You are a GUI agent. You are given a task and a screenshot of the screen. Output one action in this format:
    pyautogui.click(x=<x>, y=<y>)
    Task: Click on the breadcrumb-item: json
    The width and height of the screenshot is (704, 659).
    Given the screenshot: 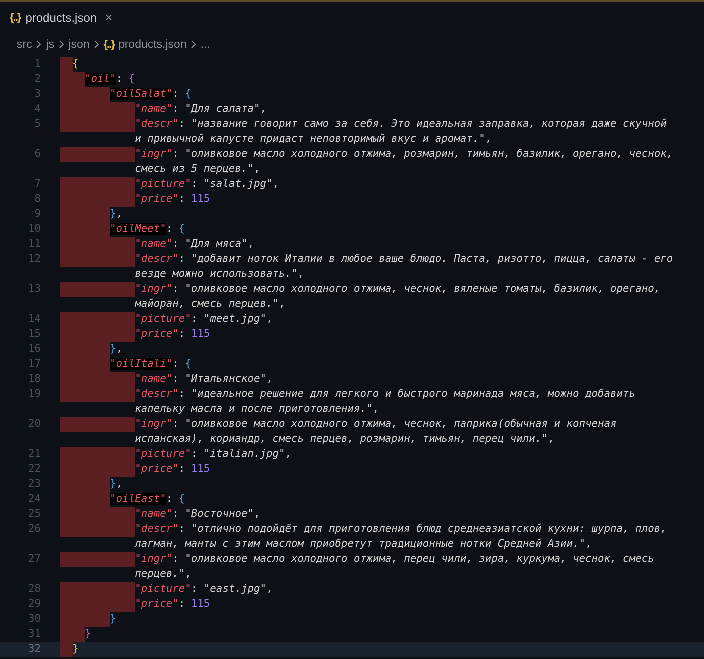 What is the action you would take?
    pyautogui.click(x=79, y=44)
    